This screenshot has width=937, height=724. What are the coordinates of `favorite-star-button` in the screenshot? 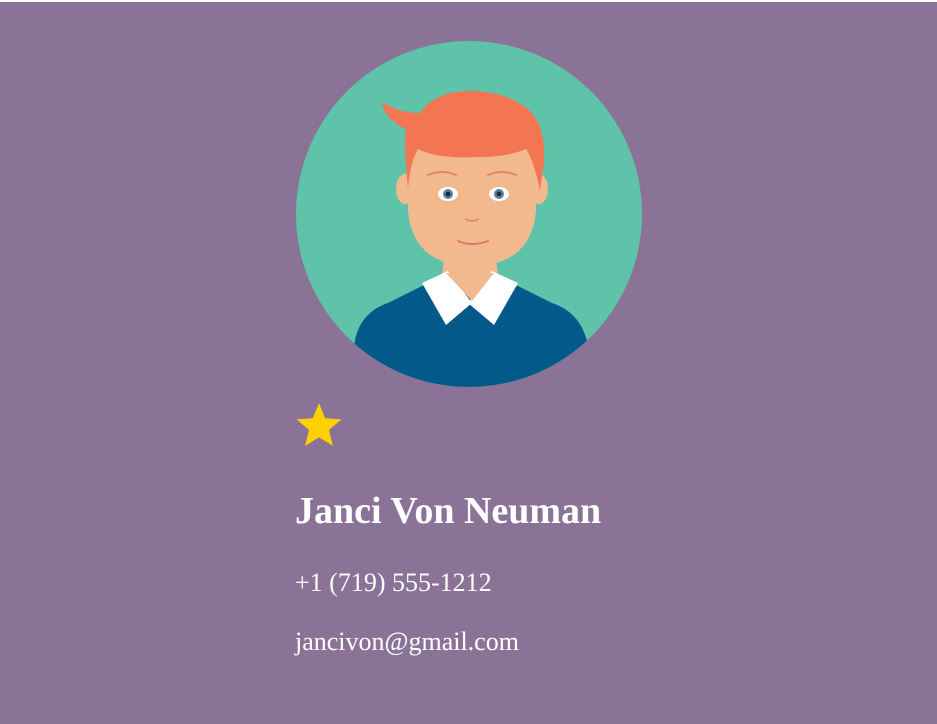 It's located at (319, 425).